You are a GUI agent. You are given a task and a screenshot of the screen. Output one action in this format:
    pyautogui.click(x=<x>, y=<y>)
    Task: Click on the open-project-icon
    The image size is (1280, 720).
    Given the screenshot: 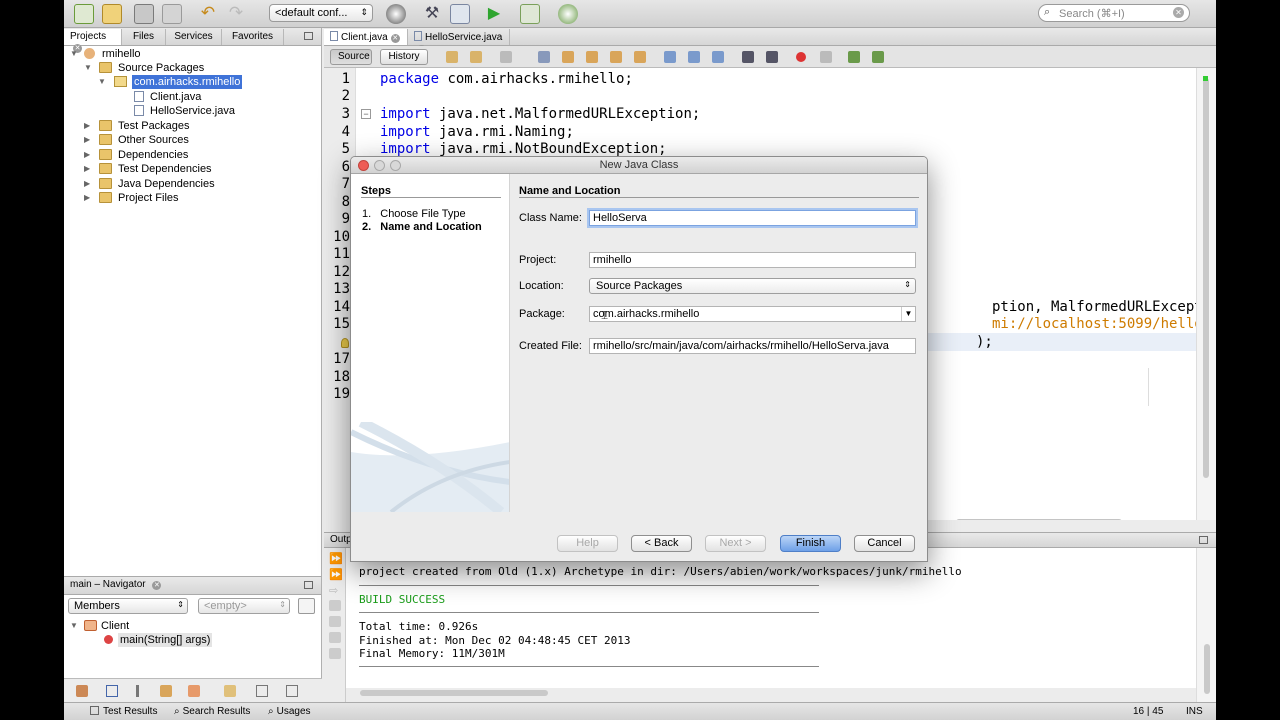 What is the action you would take?
    pyautogui.click(x=144, y=14)
    